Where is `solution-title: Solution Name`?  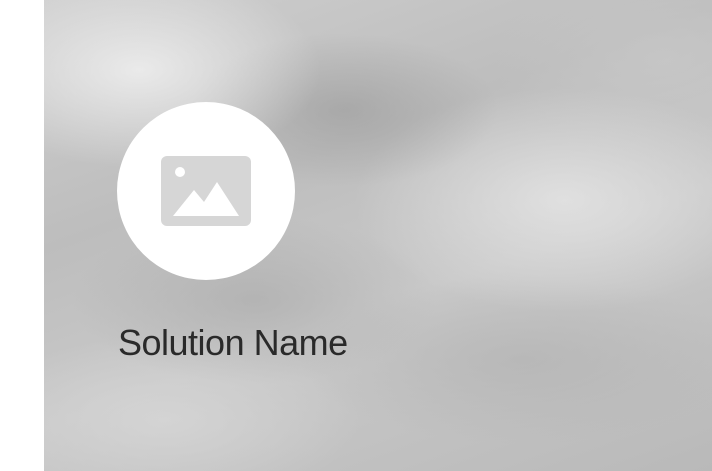 solution-title: Solution Name is located at coordinates (233, 342).